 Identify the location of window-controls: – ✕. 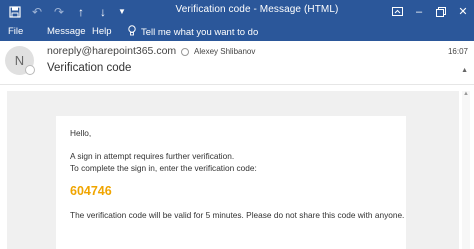
(430, 11).